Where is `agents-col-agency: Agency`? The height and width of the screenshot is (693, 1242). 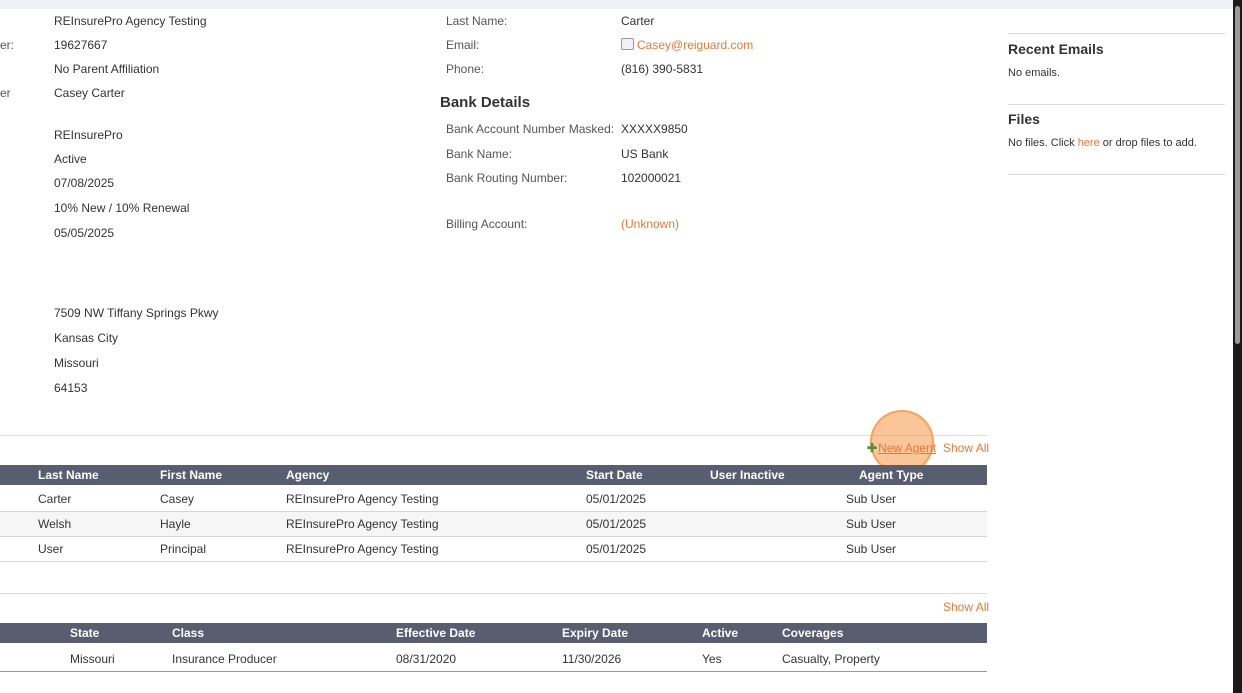 agents-col-agency: Agency is located at coordinates (307, 475).